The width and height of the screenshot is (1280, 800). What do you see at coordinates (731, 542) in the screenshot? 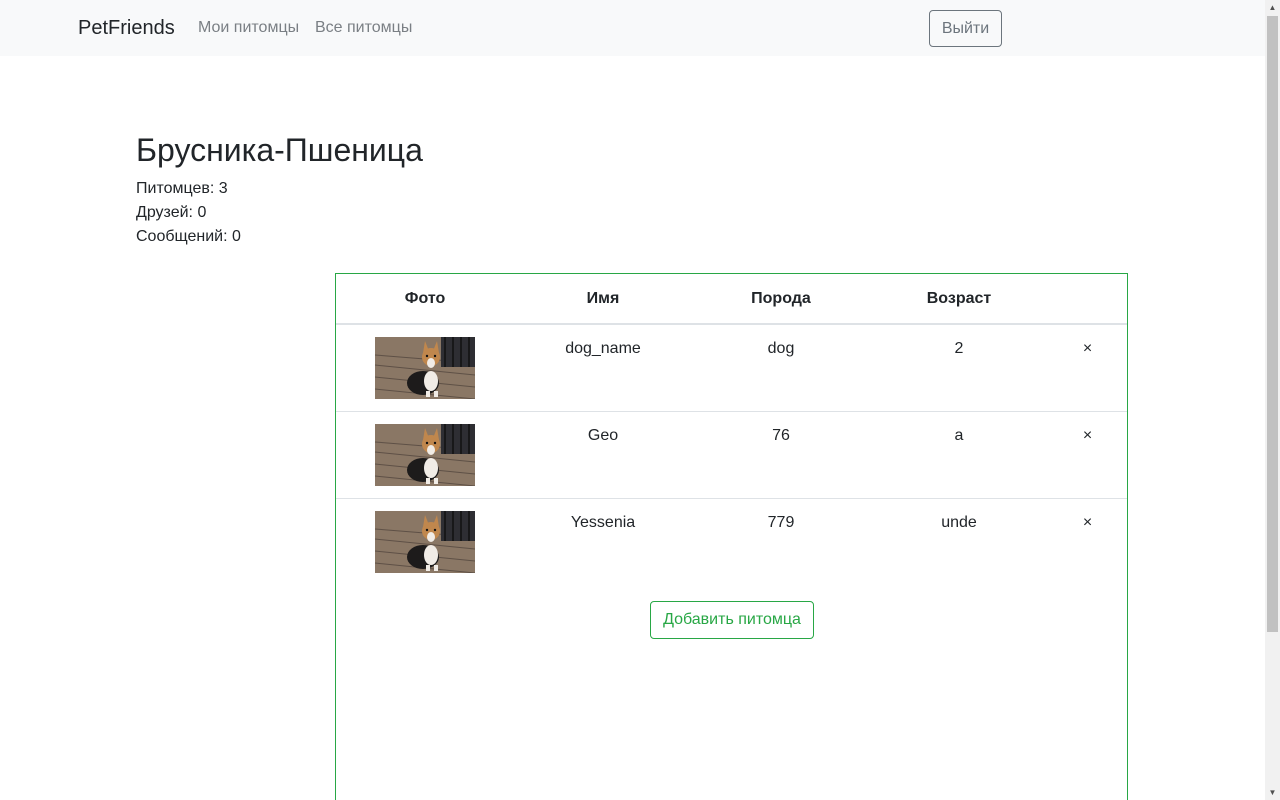
I see `table-row: Yessenia 779 unde ×` at bounding box center [731, 542].